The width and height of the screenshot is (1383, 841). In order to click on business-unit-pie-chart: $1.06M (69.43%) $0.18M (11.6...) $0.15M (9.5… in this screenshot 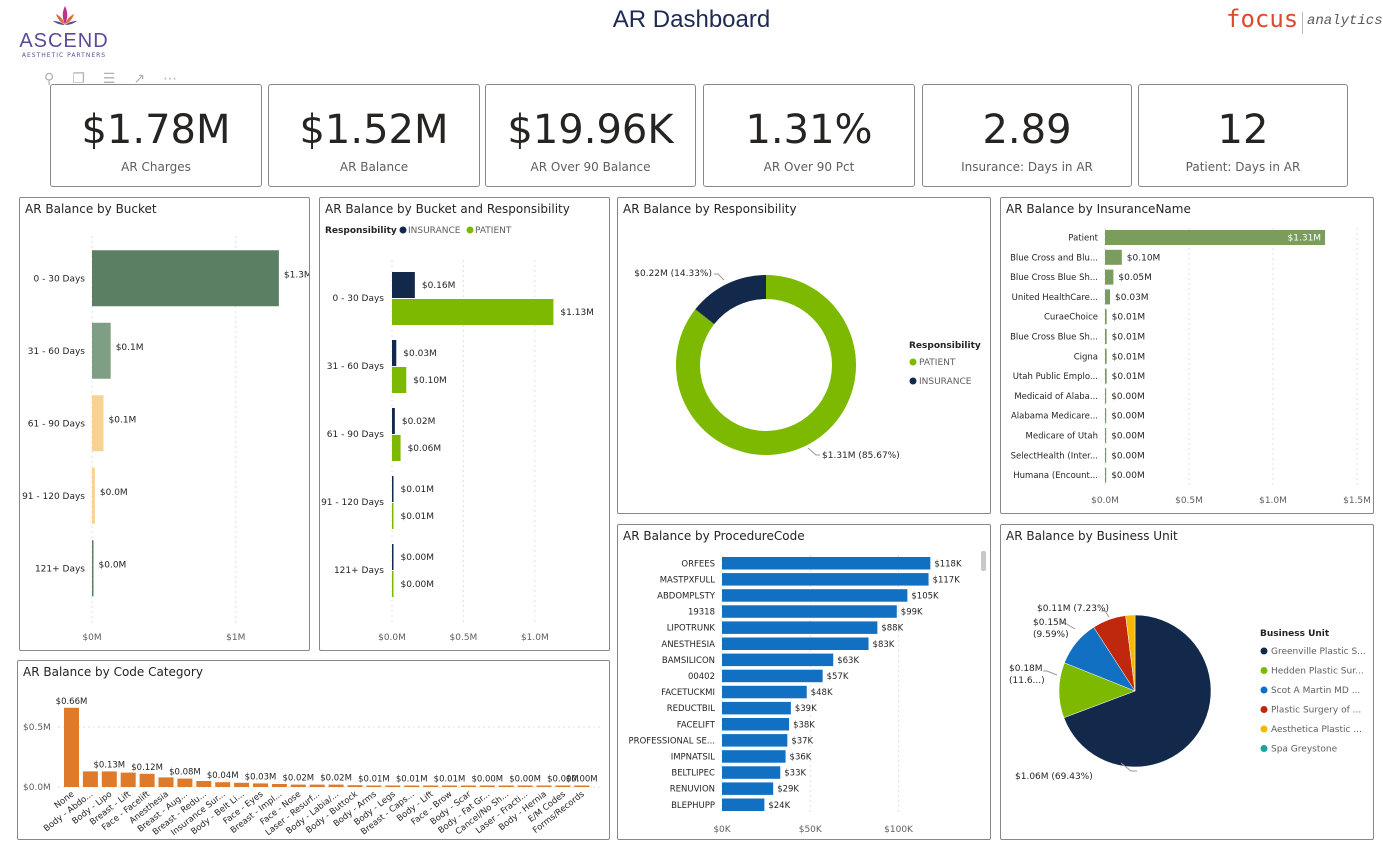, I will do `click(1187, 682)`.